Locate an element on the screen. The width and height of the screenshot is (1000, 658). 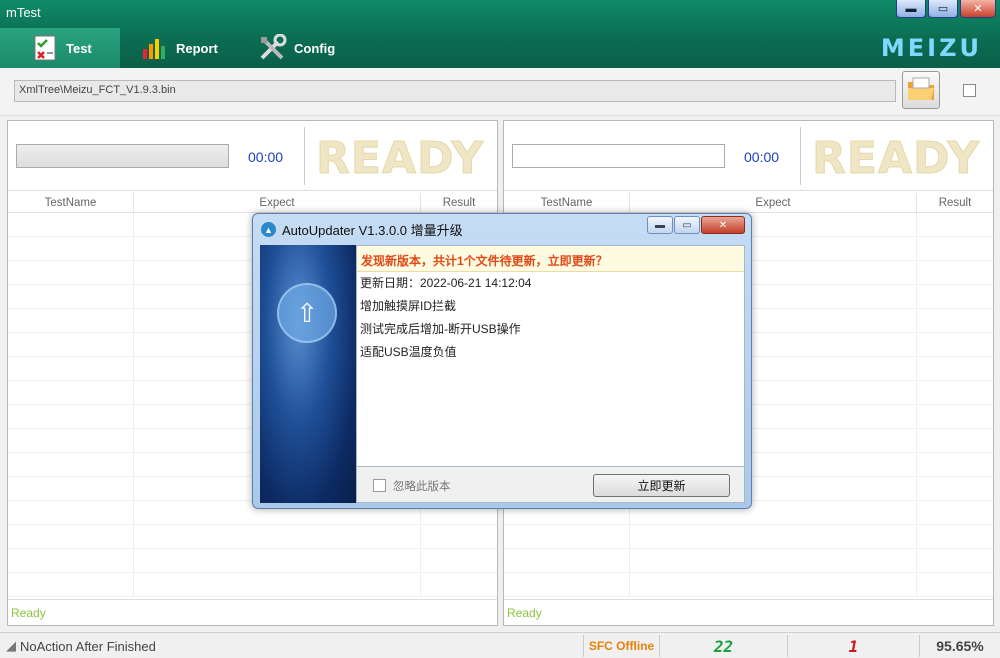
tab-test: Test is located at coordinates (60, 48).